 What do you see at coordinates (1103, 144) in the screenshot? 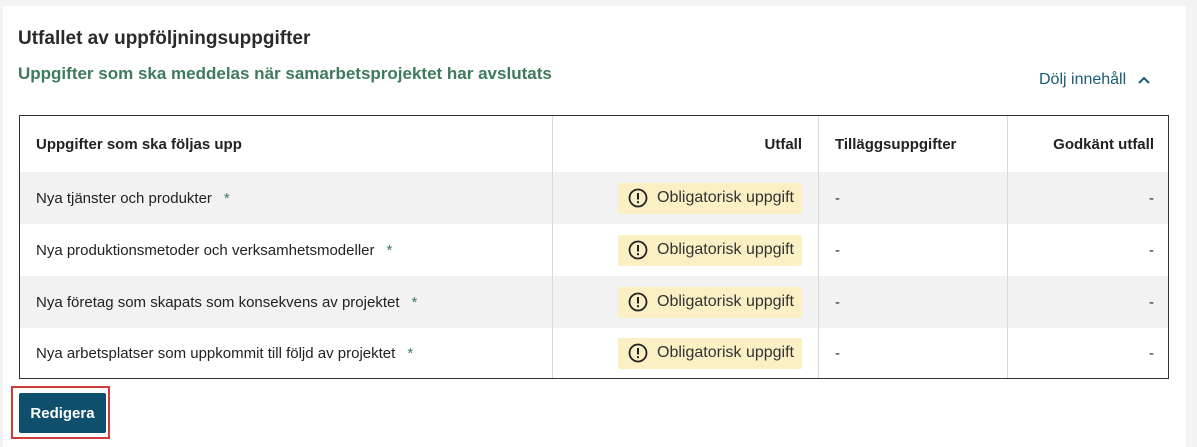
I see `column-header-approved: Godkänt utfall` at bounding box center [1103, 144].